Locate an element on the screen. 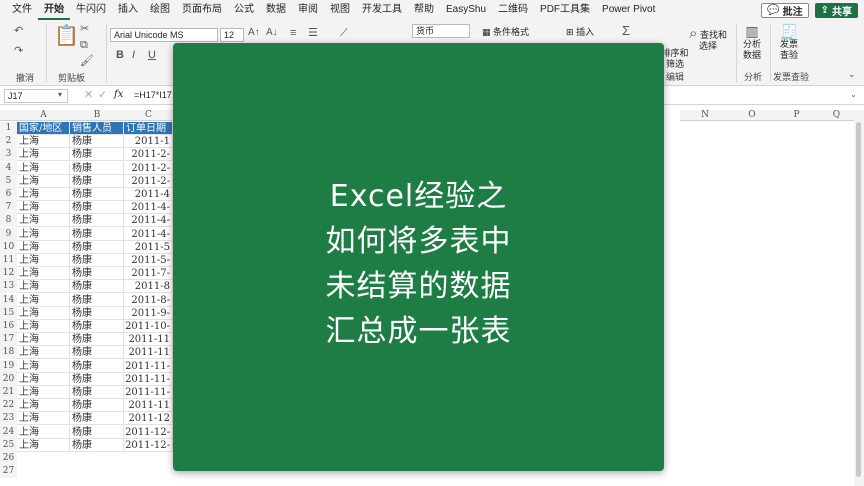 The width and height of the screenshot is (864, 486). menu-tab: 绘图 is located at coordinates (160, 10).